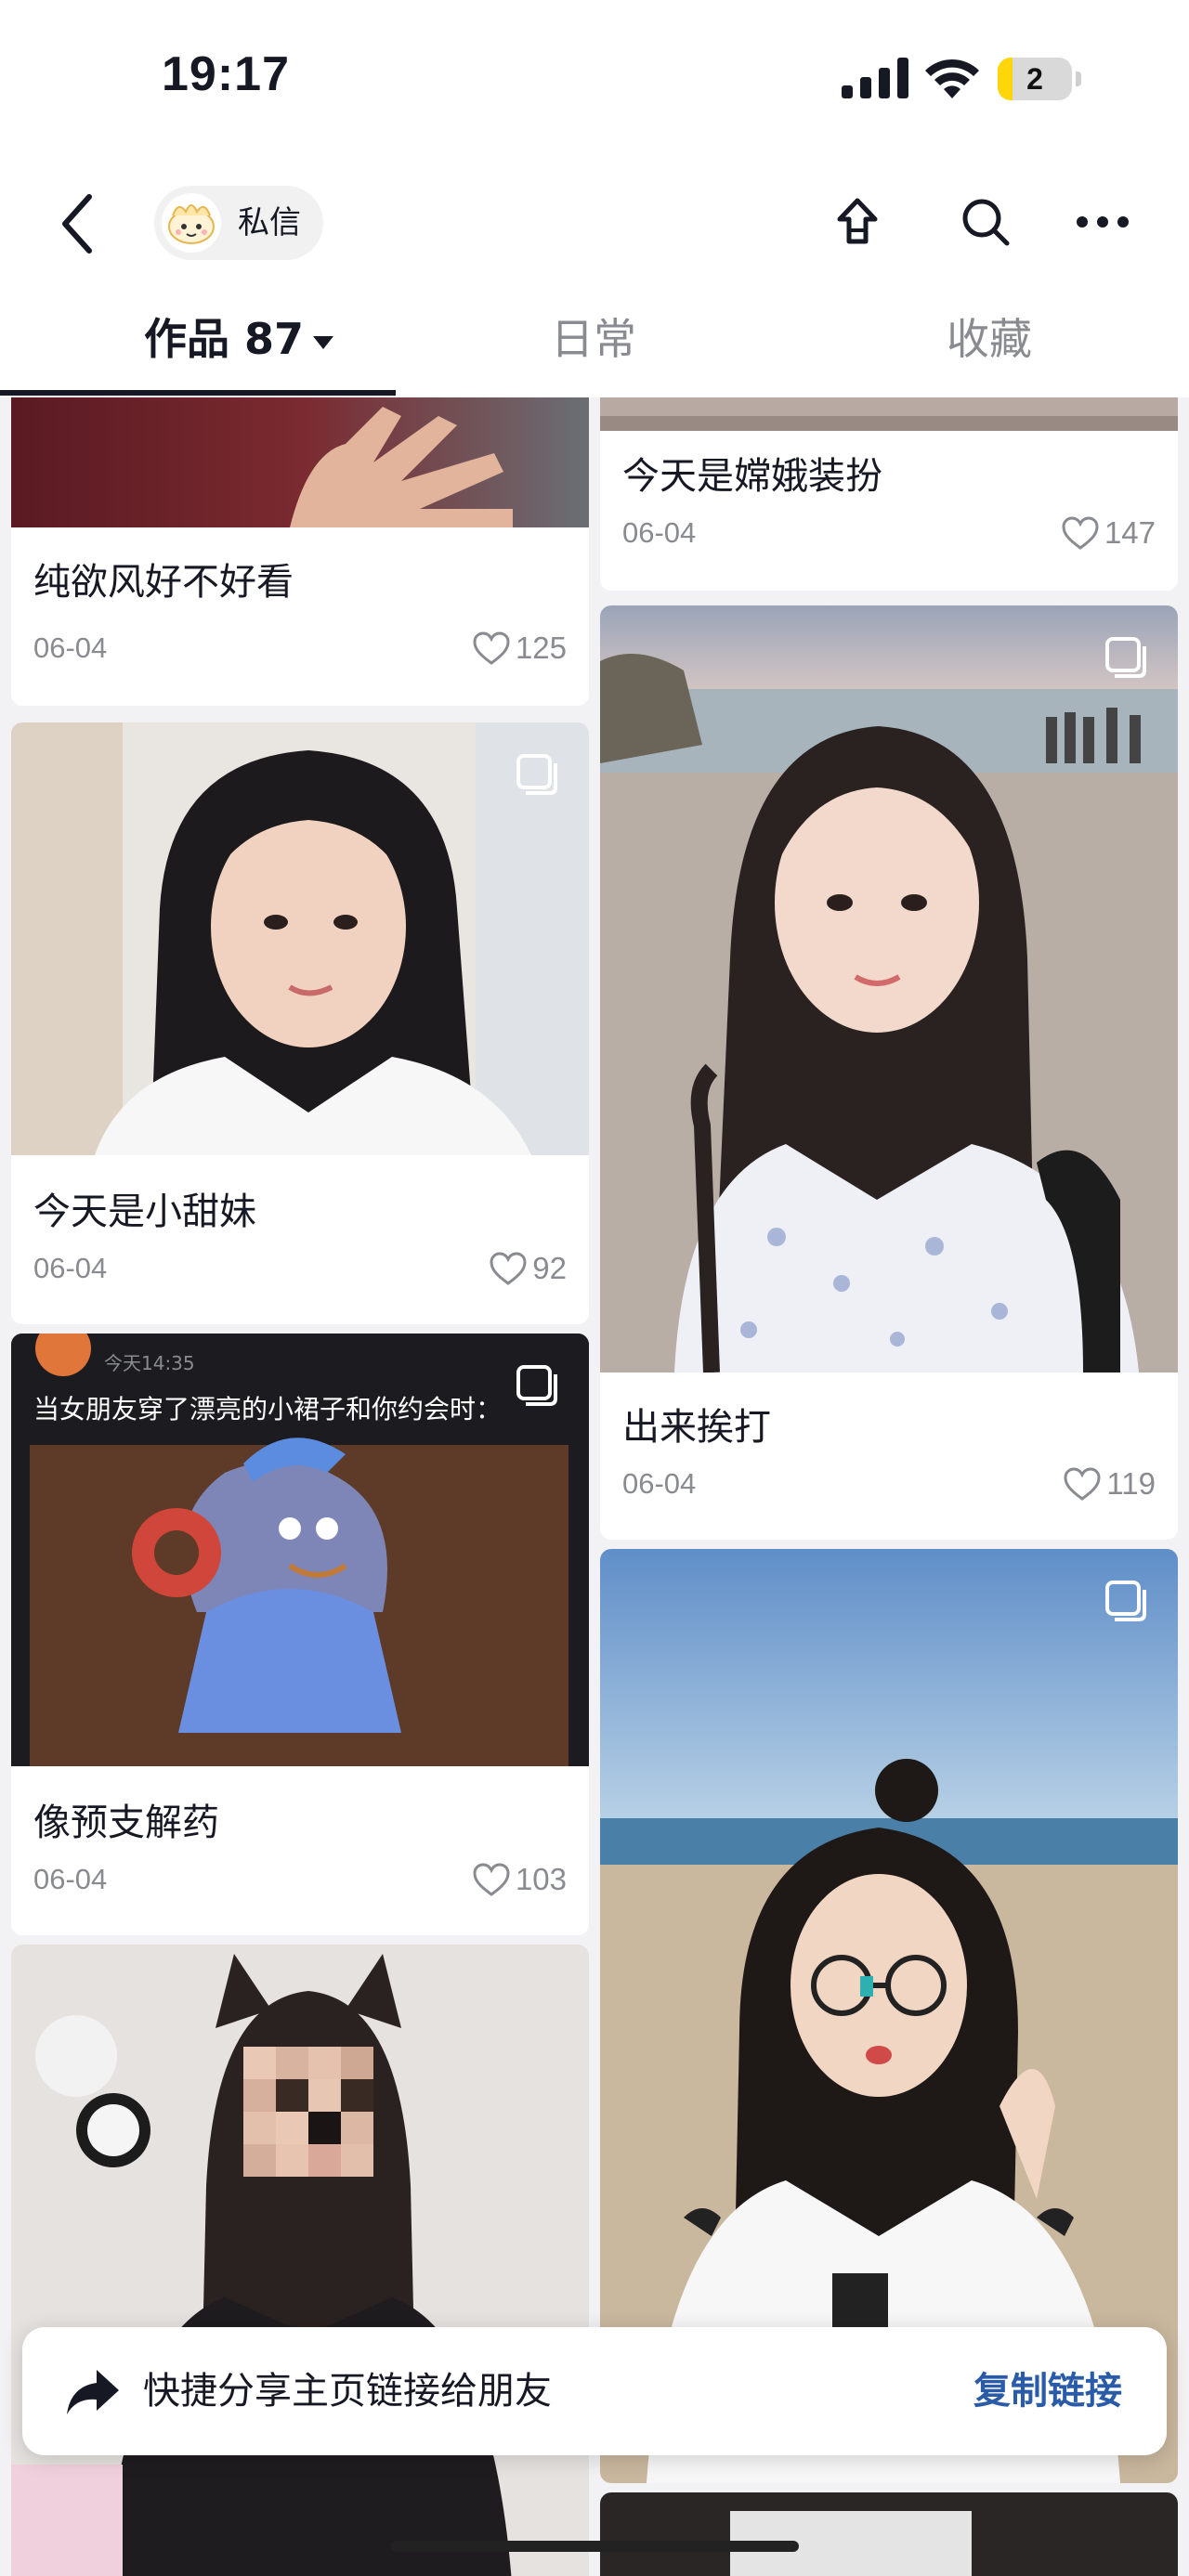  Describe the element at coordinates (93, 2392) in the screenshot. I see `share-arrow-icon` at that location.